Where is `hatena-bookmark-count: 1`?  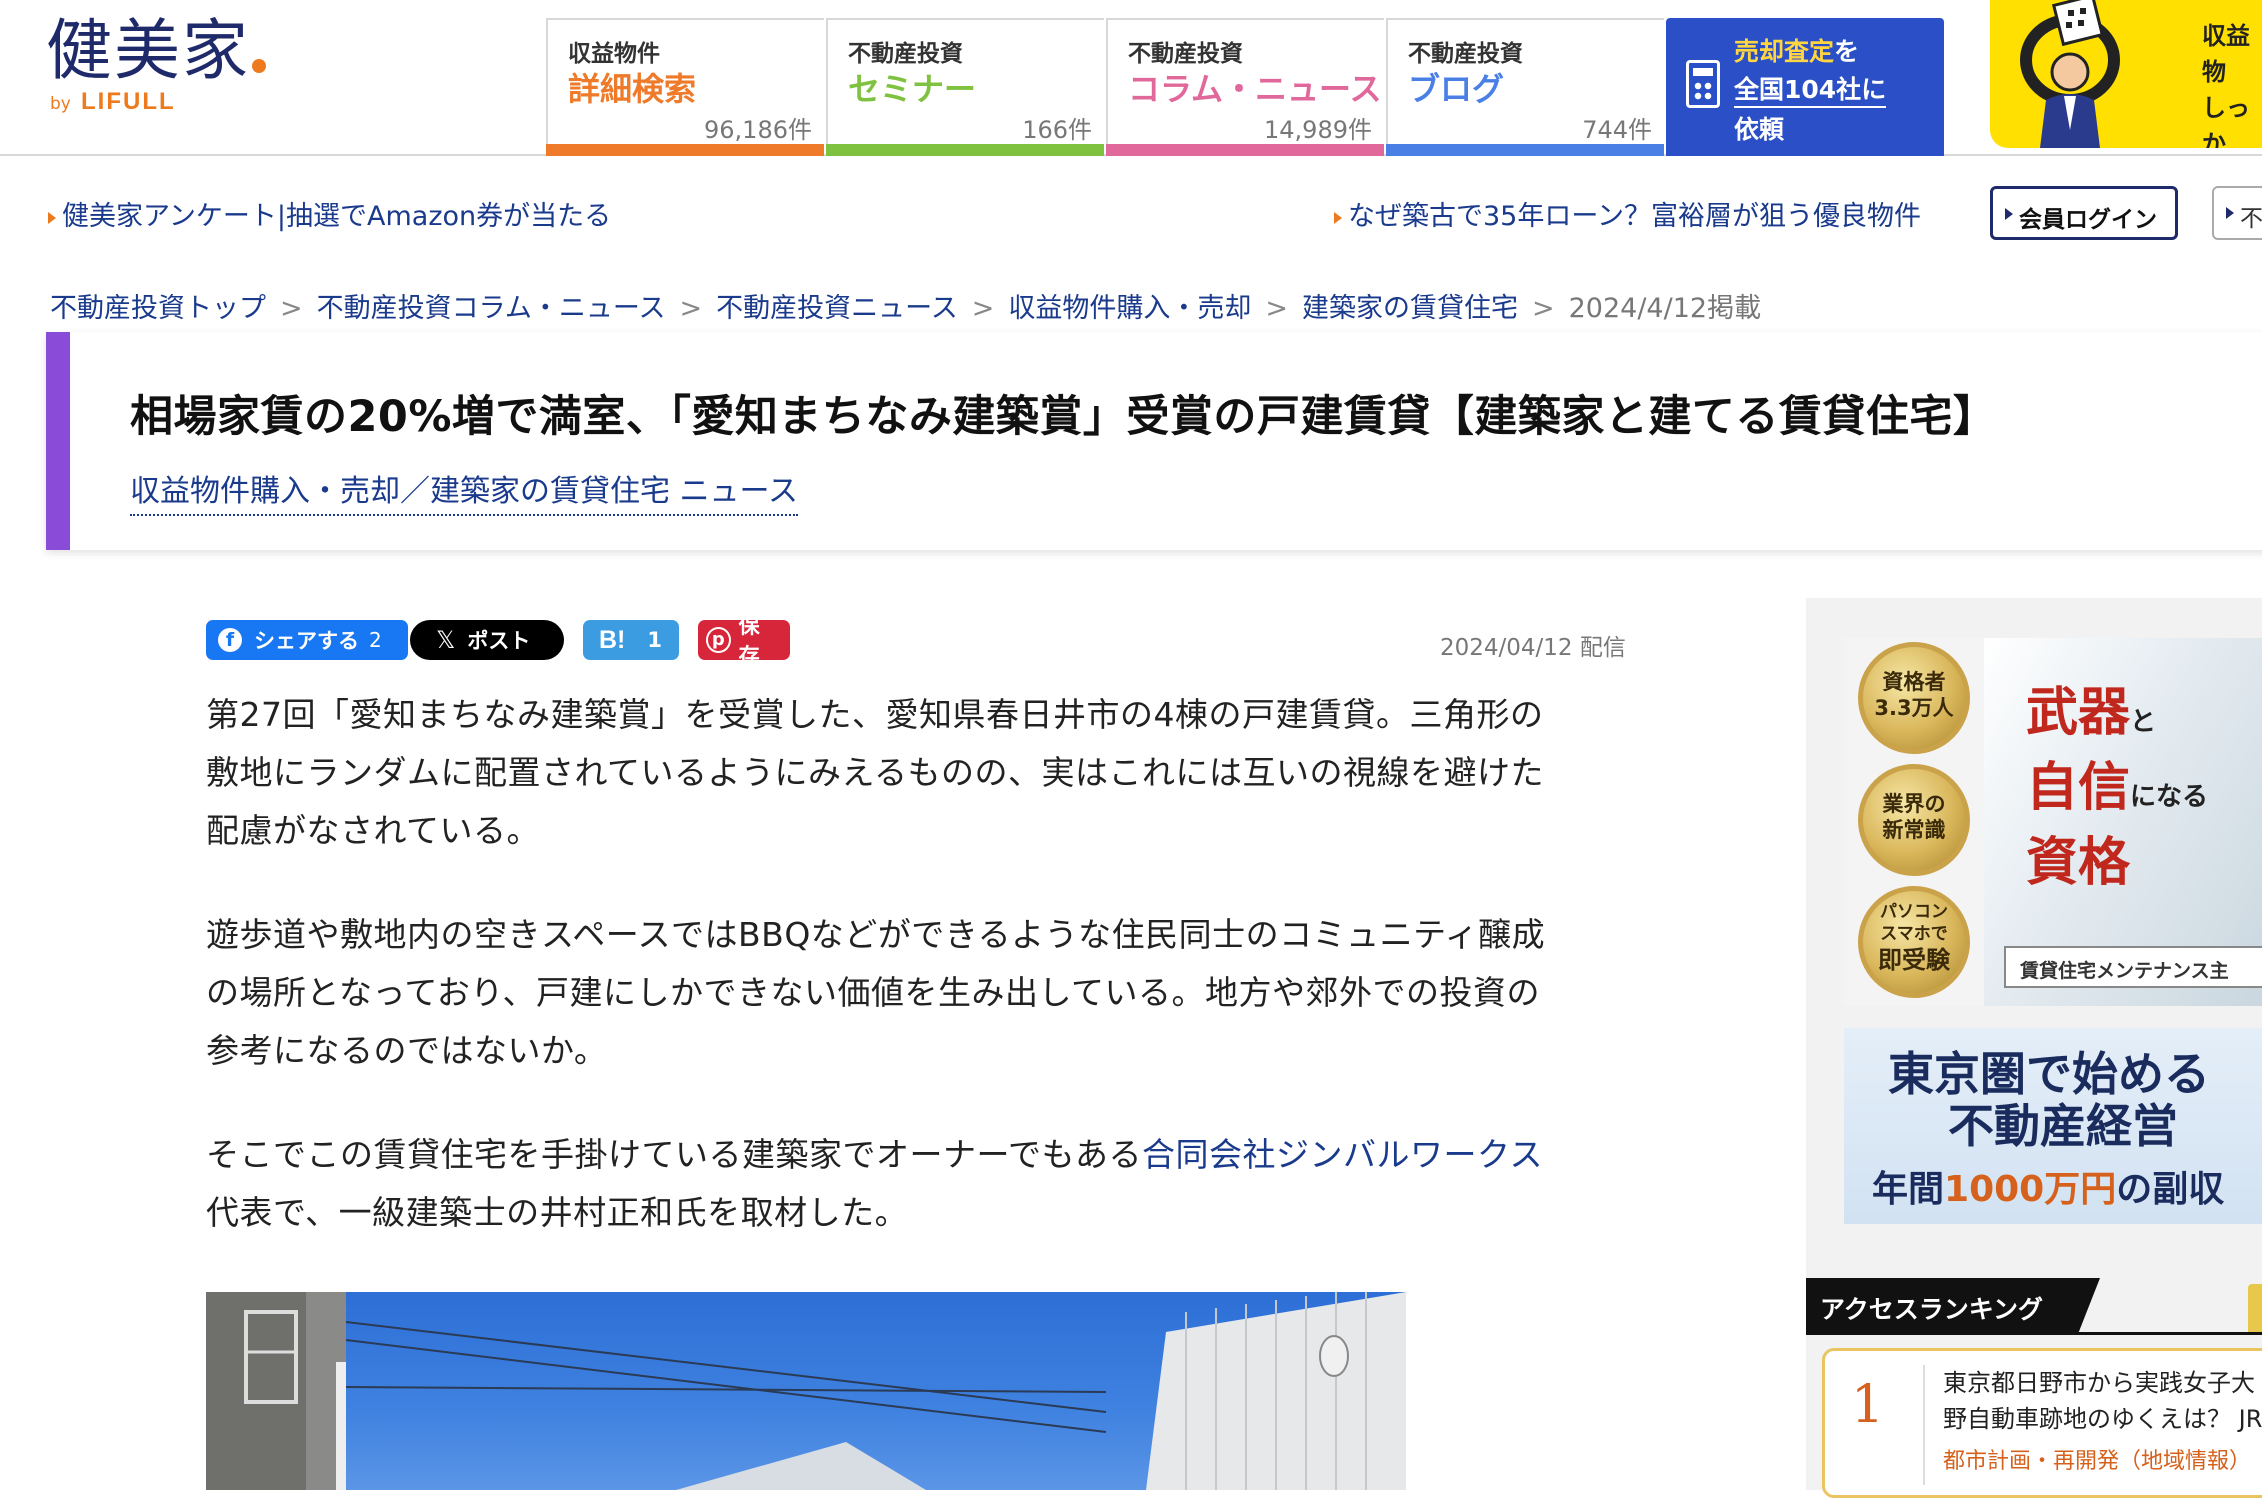
hatena-bookmark-count: 1 is located at coordinates (655, 640).